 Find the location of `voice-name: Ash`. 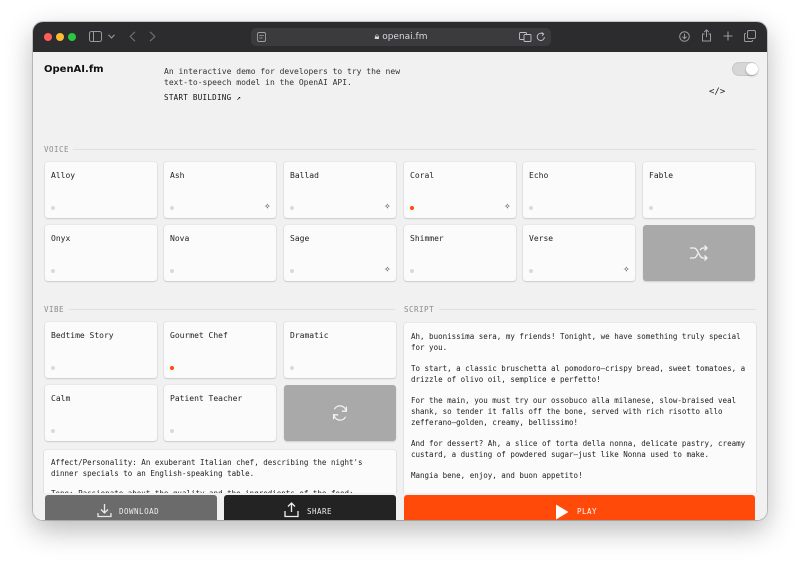

voice-name: Ash is located at coordinates (177, 175).